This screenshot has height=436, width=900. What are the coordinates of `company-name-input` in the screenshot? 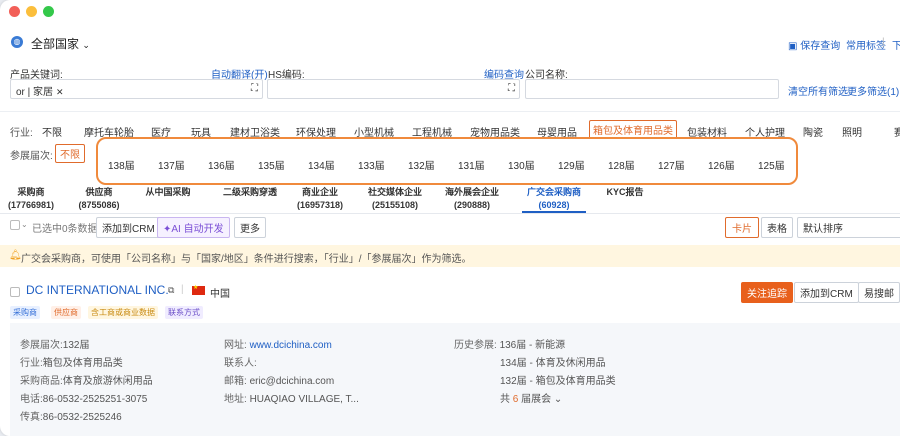 It's located at (652, 89).